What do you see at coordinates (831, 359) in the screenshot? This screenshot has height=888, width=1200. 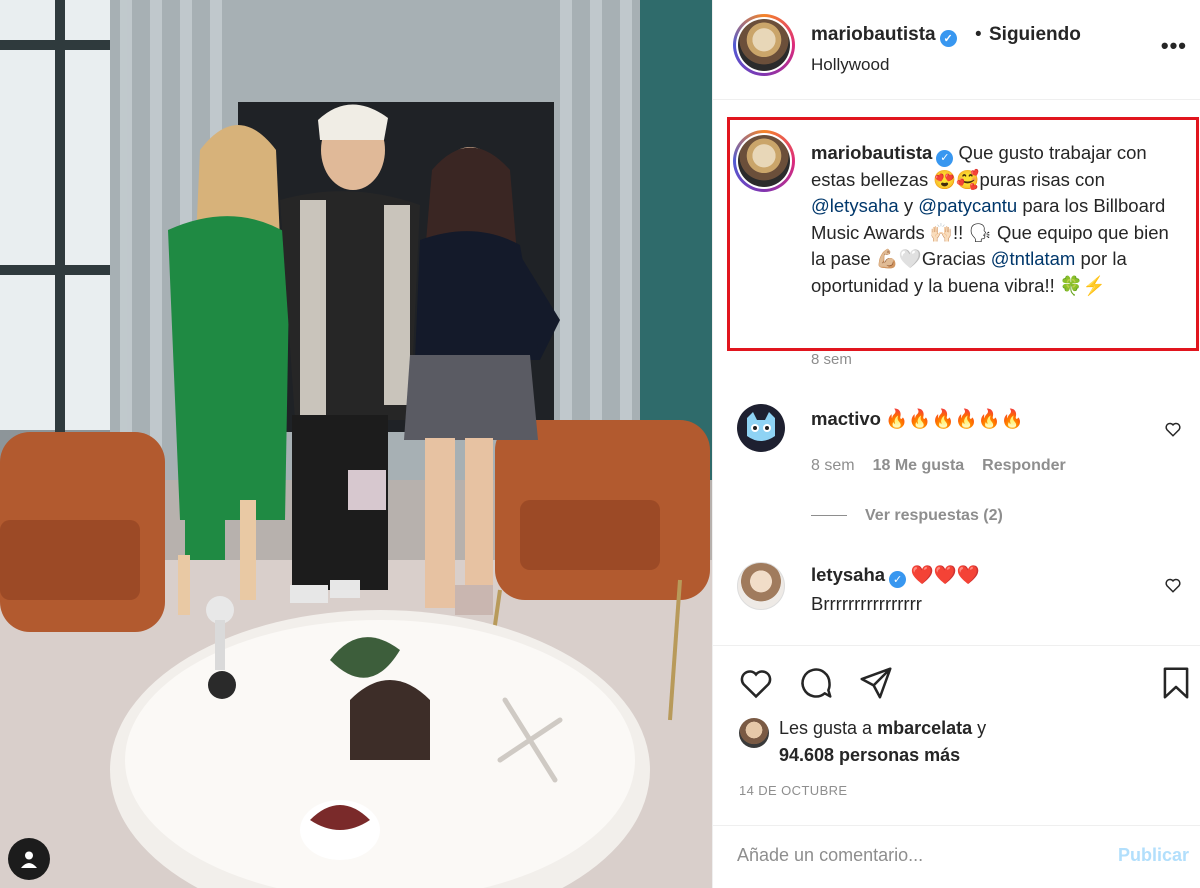 I see `caption-timestamp: 8 sem` at bounding box center [831, 359].